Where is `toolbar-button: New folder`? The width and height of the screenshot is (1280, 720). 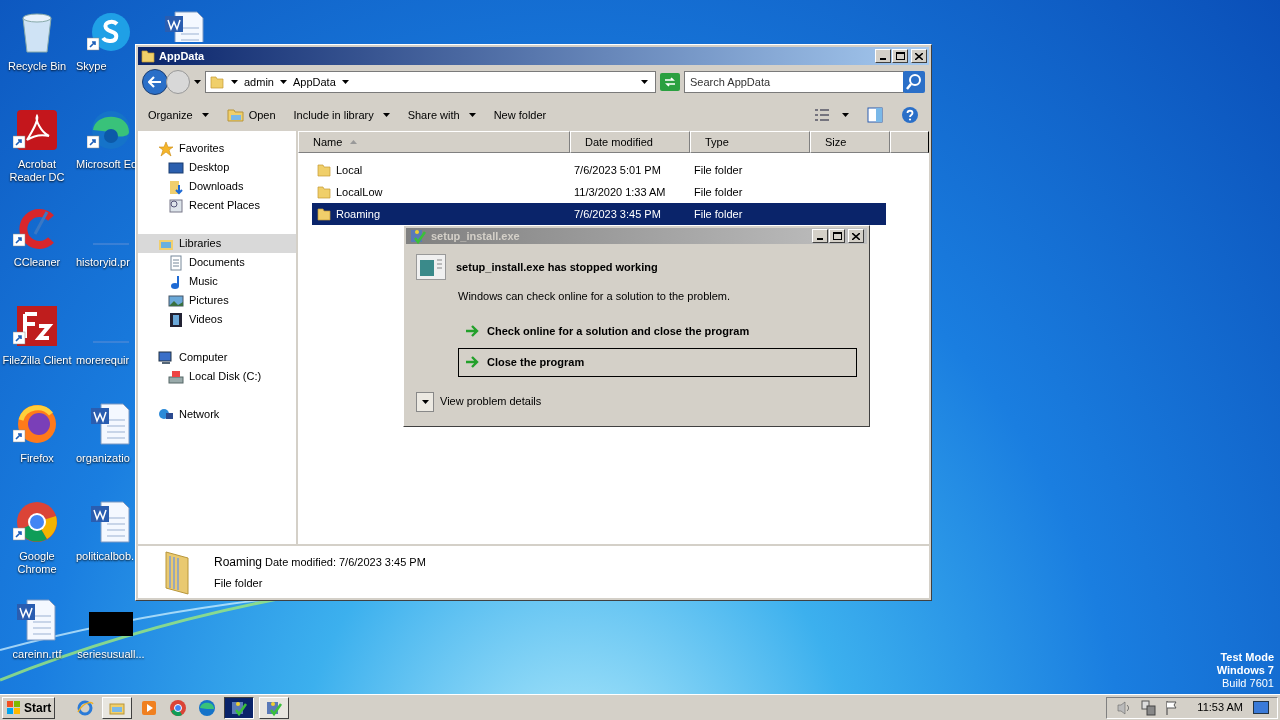 toolbar-button: New folder is located at coordinates (520, 115).